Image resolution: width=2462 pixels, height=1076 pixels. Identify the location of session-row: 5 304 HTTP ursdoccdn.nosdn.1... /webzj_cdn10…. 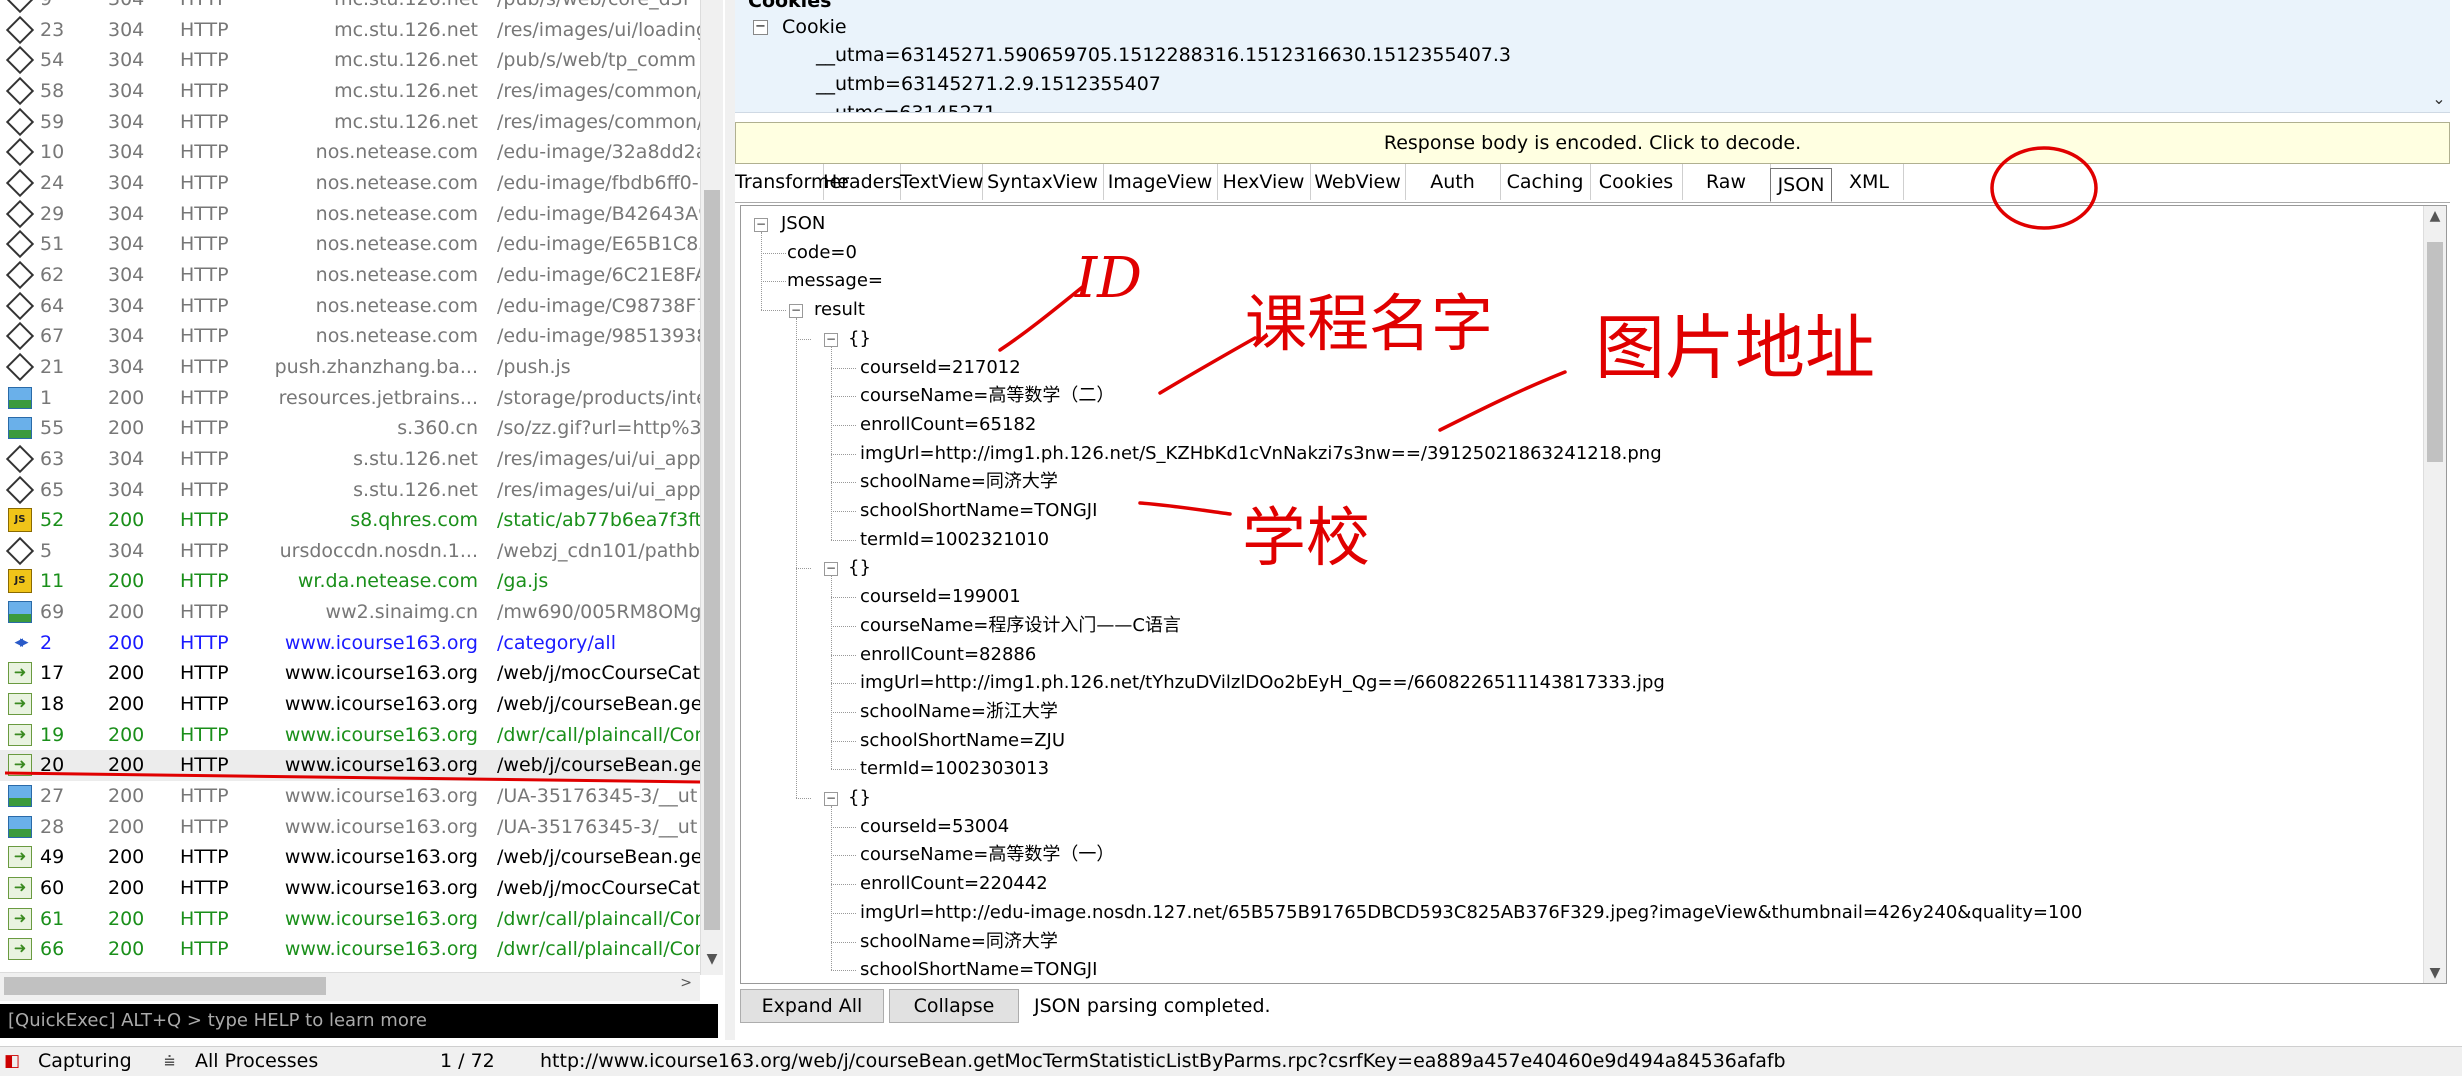
(350, 551).